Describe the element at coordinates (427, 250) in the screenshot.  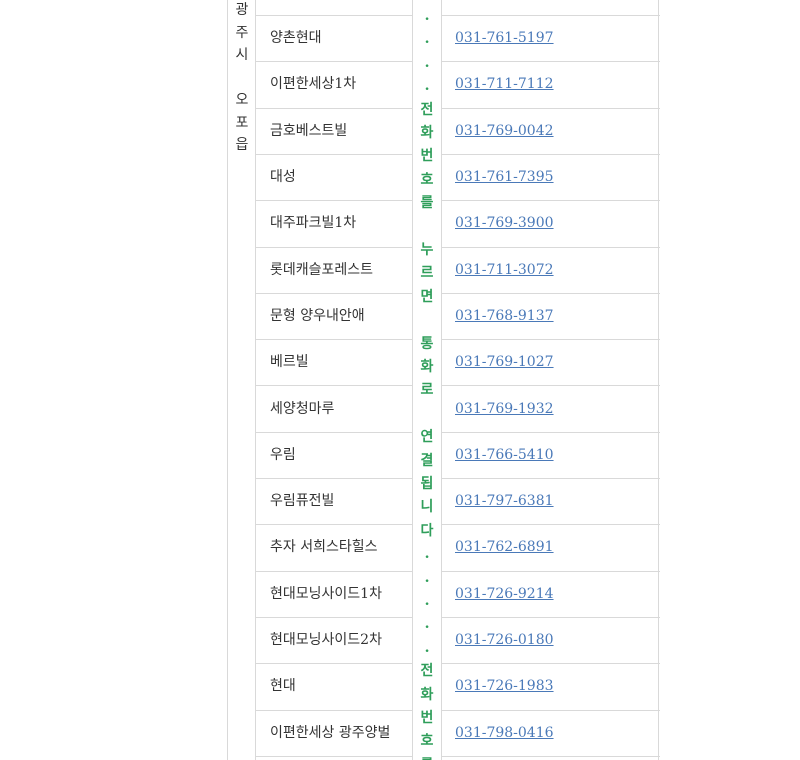
I see `call-notice-char: 누` at that location.